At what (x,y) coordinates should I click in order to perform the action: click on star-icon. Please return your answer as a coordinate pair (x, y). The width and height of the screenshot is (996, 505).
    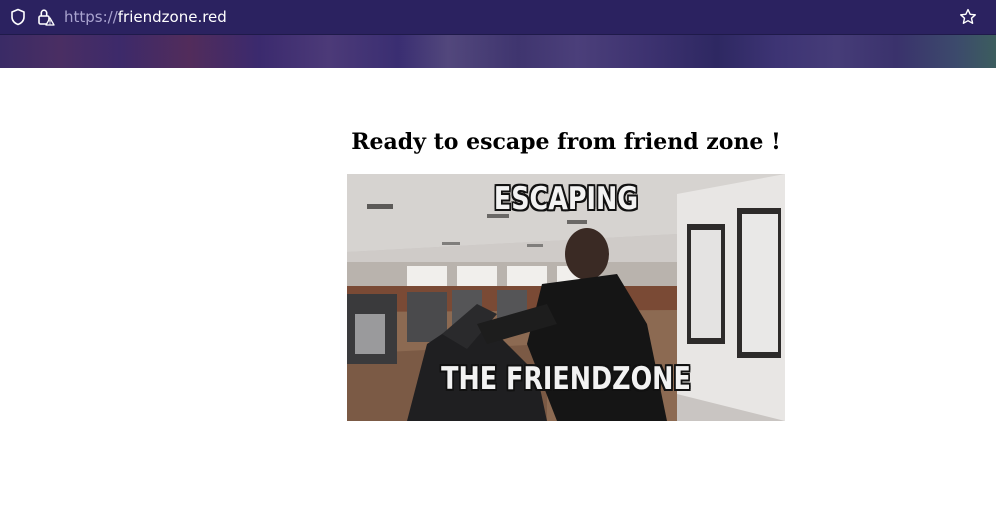
    Looking at the image, I should click on (968, 17).